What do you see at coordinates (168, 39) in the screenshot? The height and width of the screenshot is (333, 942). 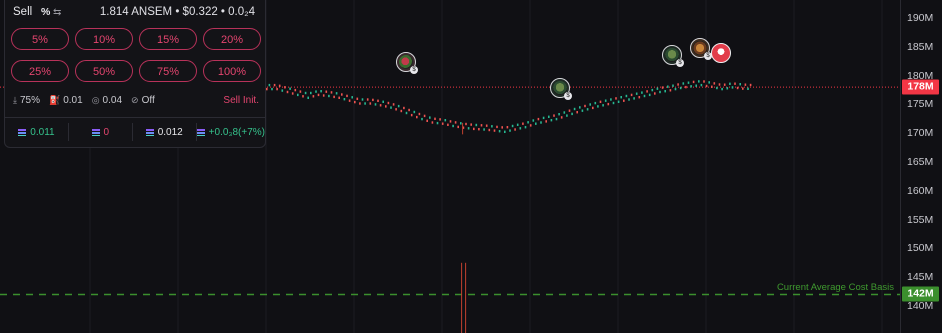 I see `pct-button-15: 15%` at bounding box center [168, 39].